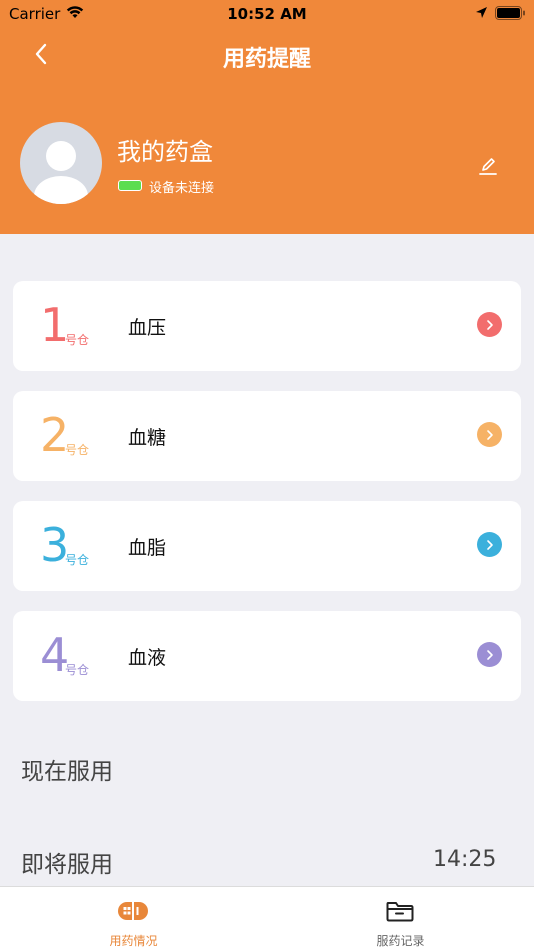 The width and height of the screenshot is (534, 950). What do you see at coordinates (147, 658) in the screenshot?
I see `compartment-label: 血液` at bounding box center [147, 658].